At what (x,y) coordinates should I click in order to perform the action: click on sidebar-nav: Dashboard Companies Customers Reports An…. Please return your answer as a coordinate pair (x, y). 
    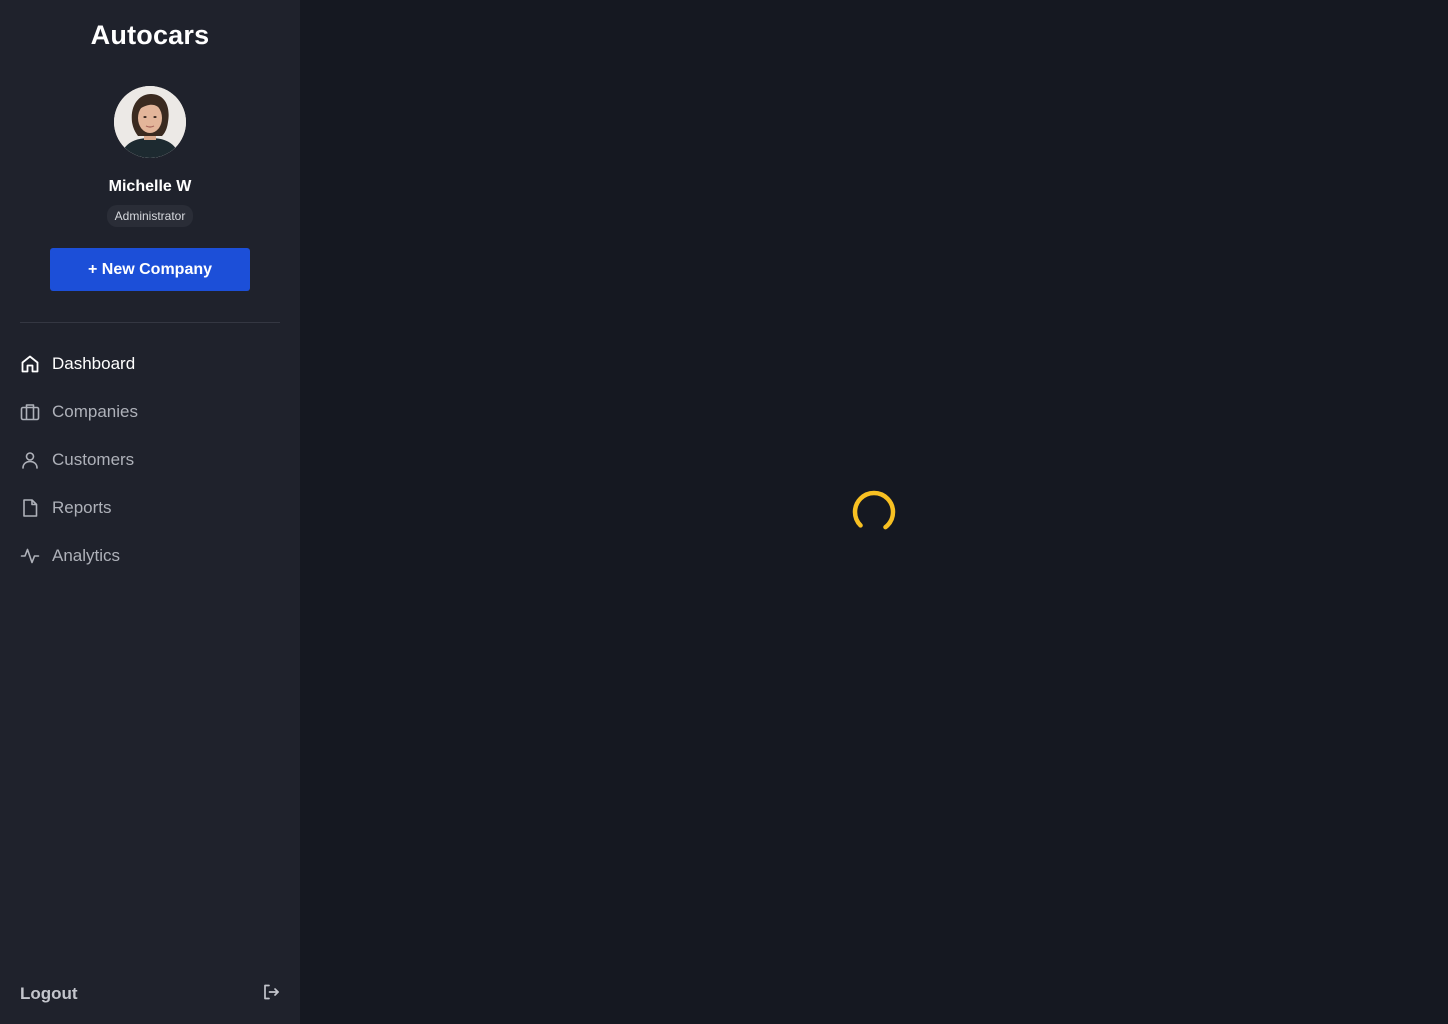
    Looking at the image, I should click on (150, 464).